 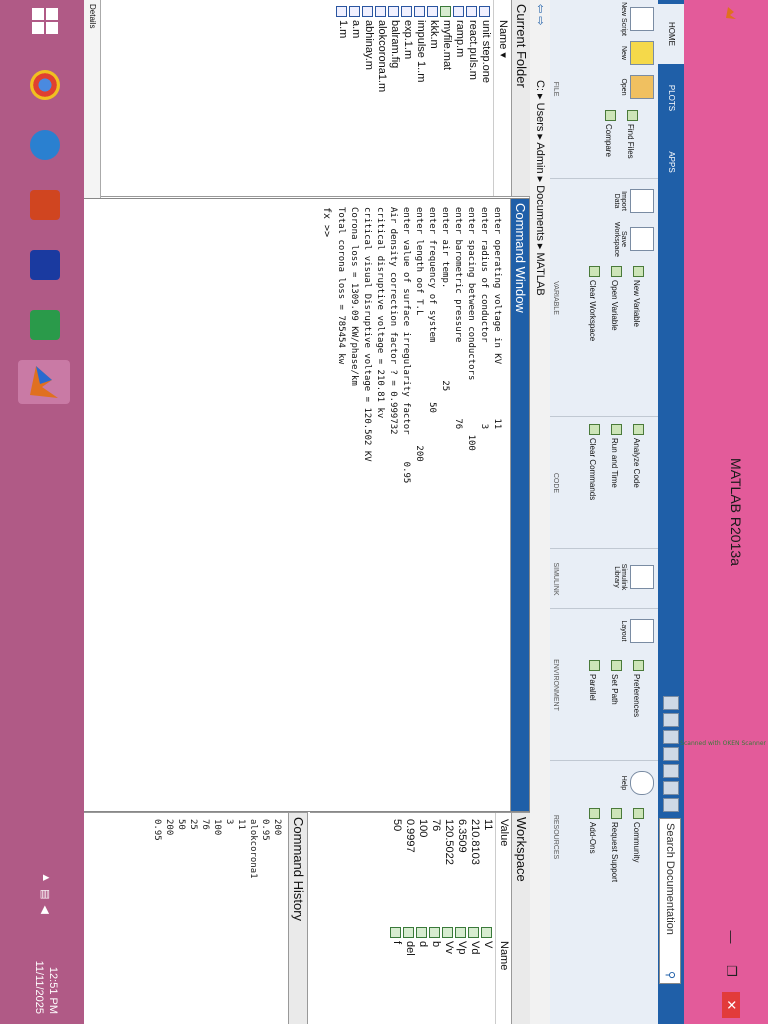 What do you see at coordinates (44, 382) in the screenshot?
I see `matlab-taskbar-icon` at bounding box center [44, 382].